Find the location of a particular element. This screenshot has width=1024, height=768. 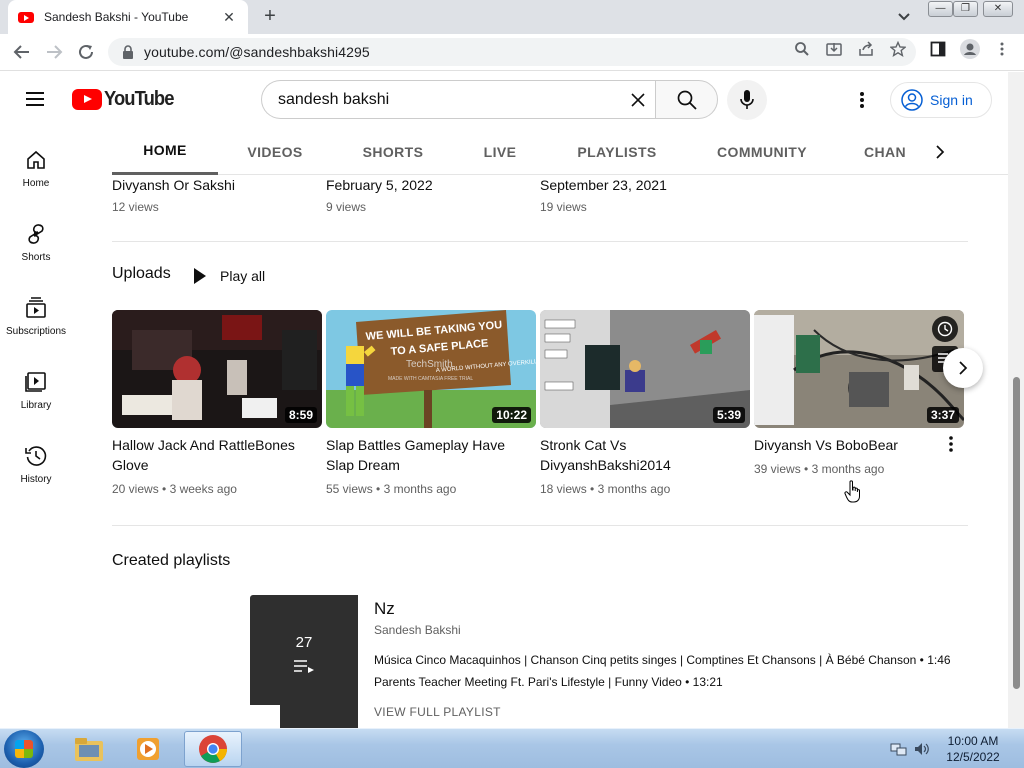

tab-playlists: PLAYLISTS is located at coordinates (617, 151).